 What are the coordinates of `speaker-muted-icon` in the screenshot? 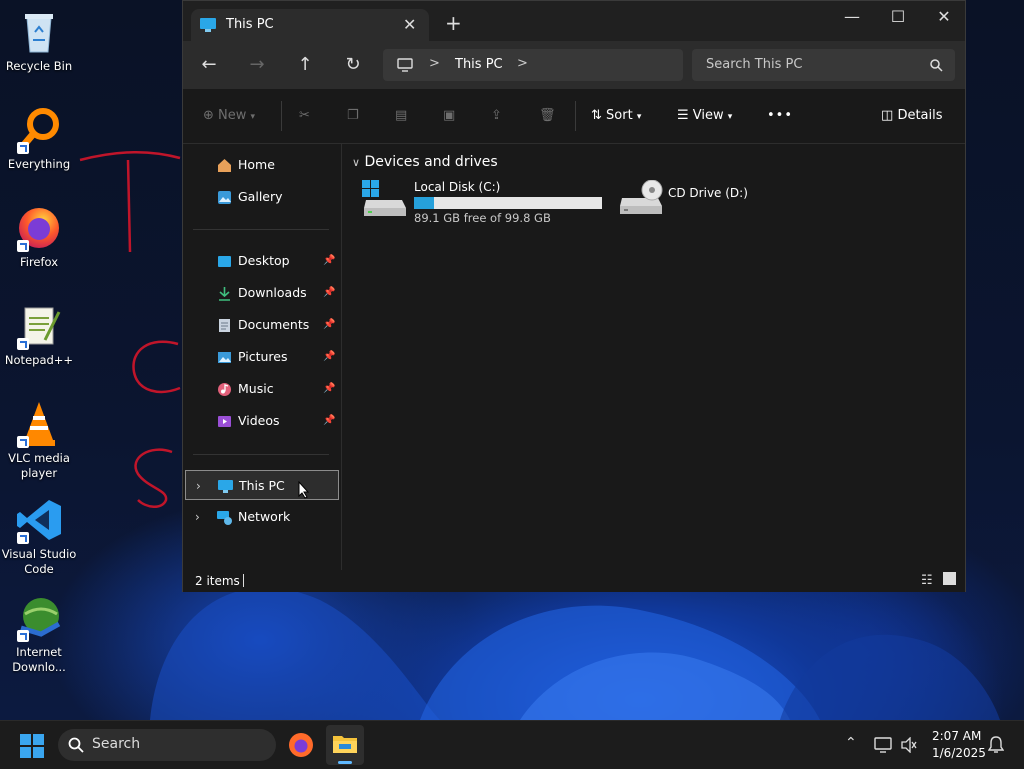 It's located at (909, 745).